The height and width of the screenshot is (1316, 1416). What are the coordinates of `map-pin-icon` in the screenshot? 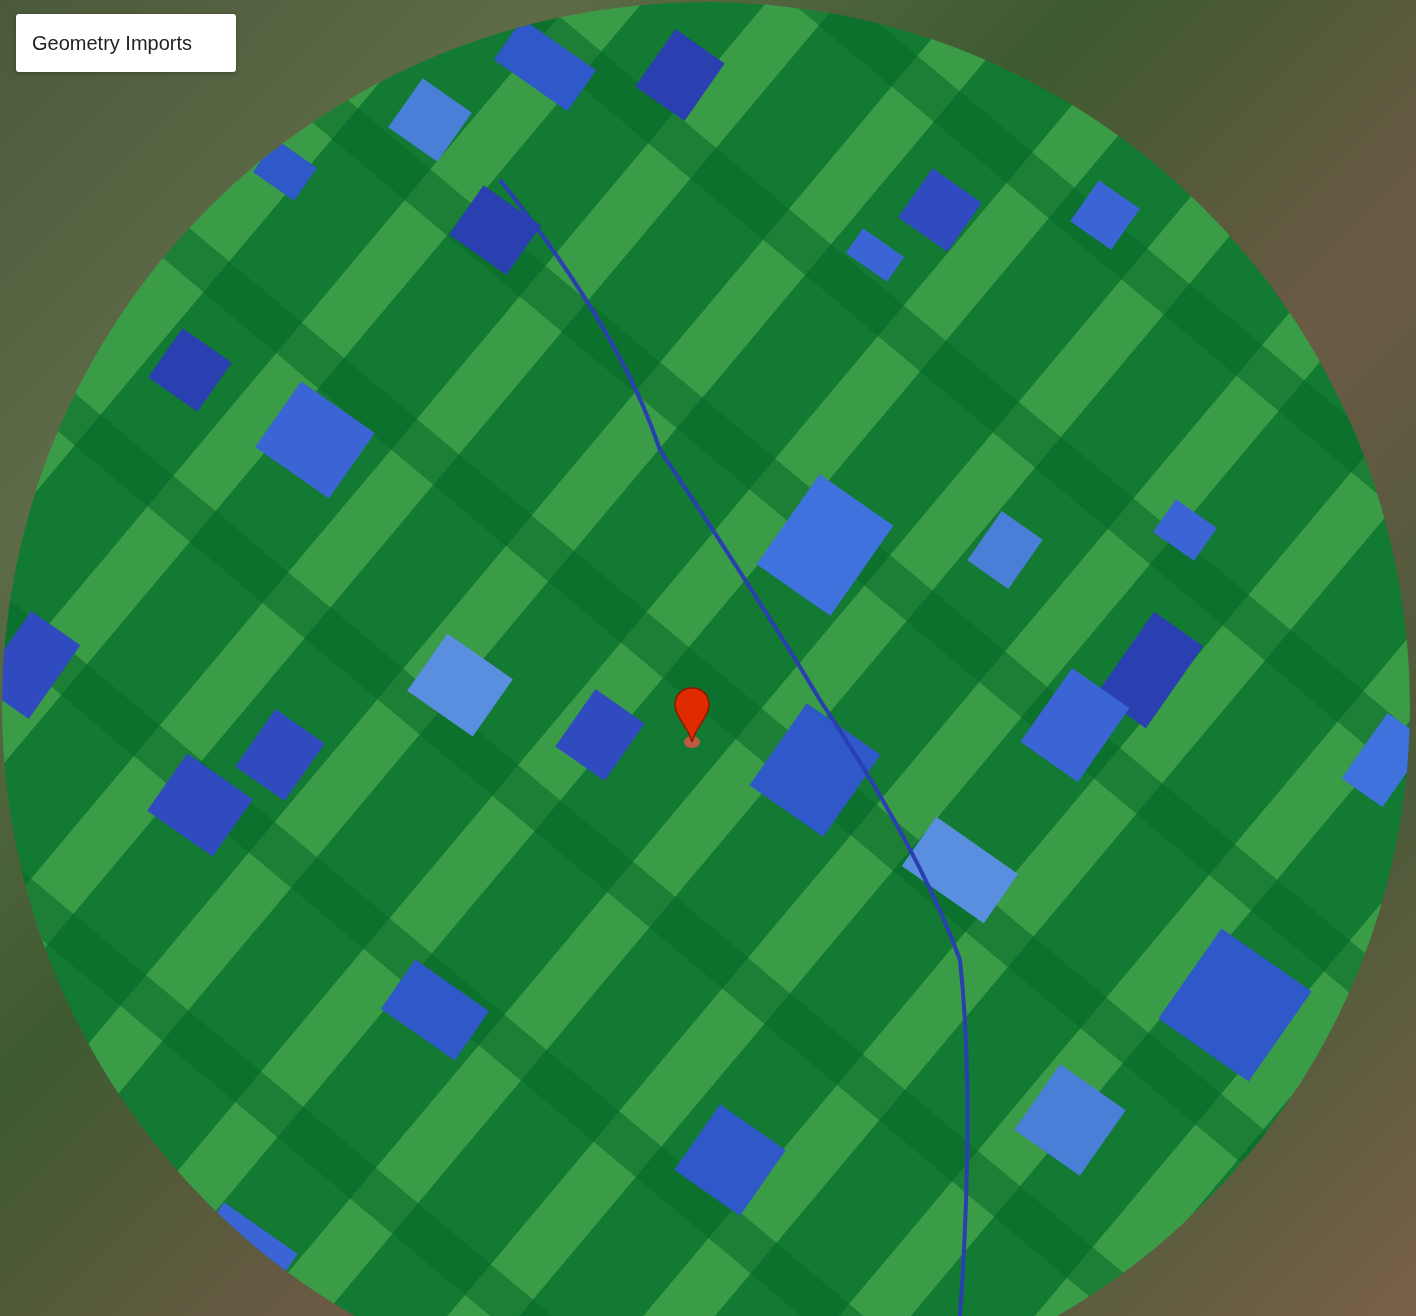 It's located at (692, 718).